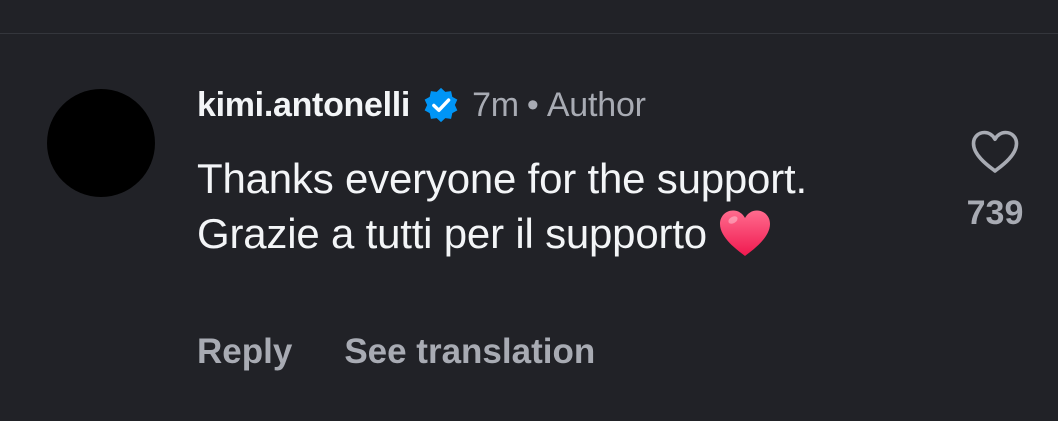 The width and height of the screenshot is (1058, 421). What do you see at coordinates (495, 104) in the screenshot?
I see `comment-time: 7m` at bounding box center [495, 104].